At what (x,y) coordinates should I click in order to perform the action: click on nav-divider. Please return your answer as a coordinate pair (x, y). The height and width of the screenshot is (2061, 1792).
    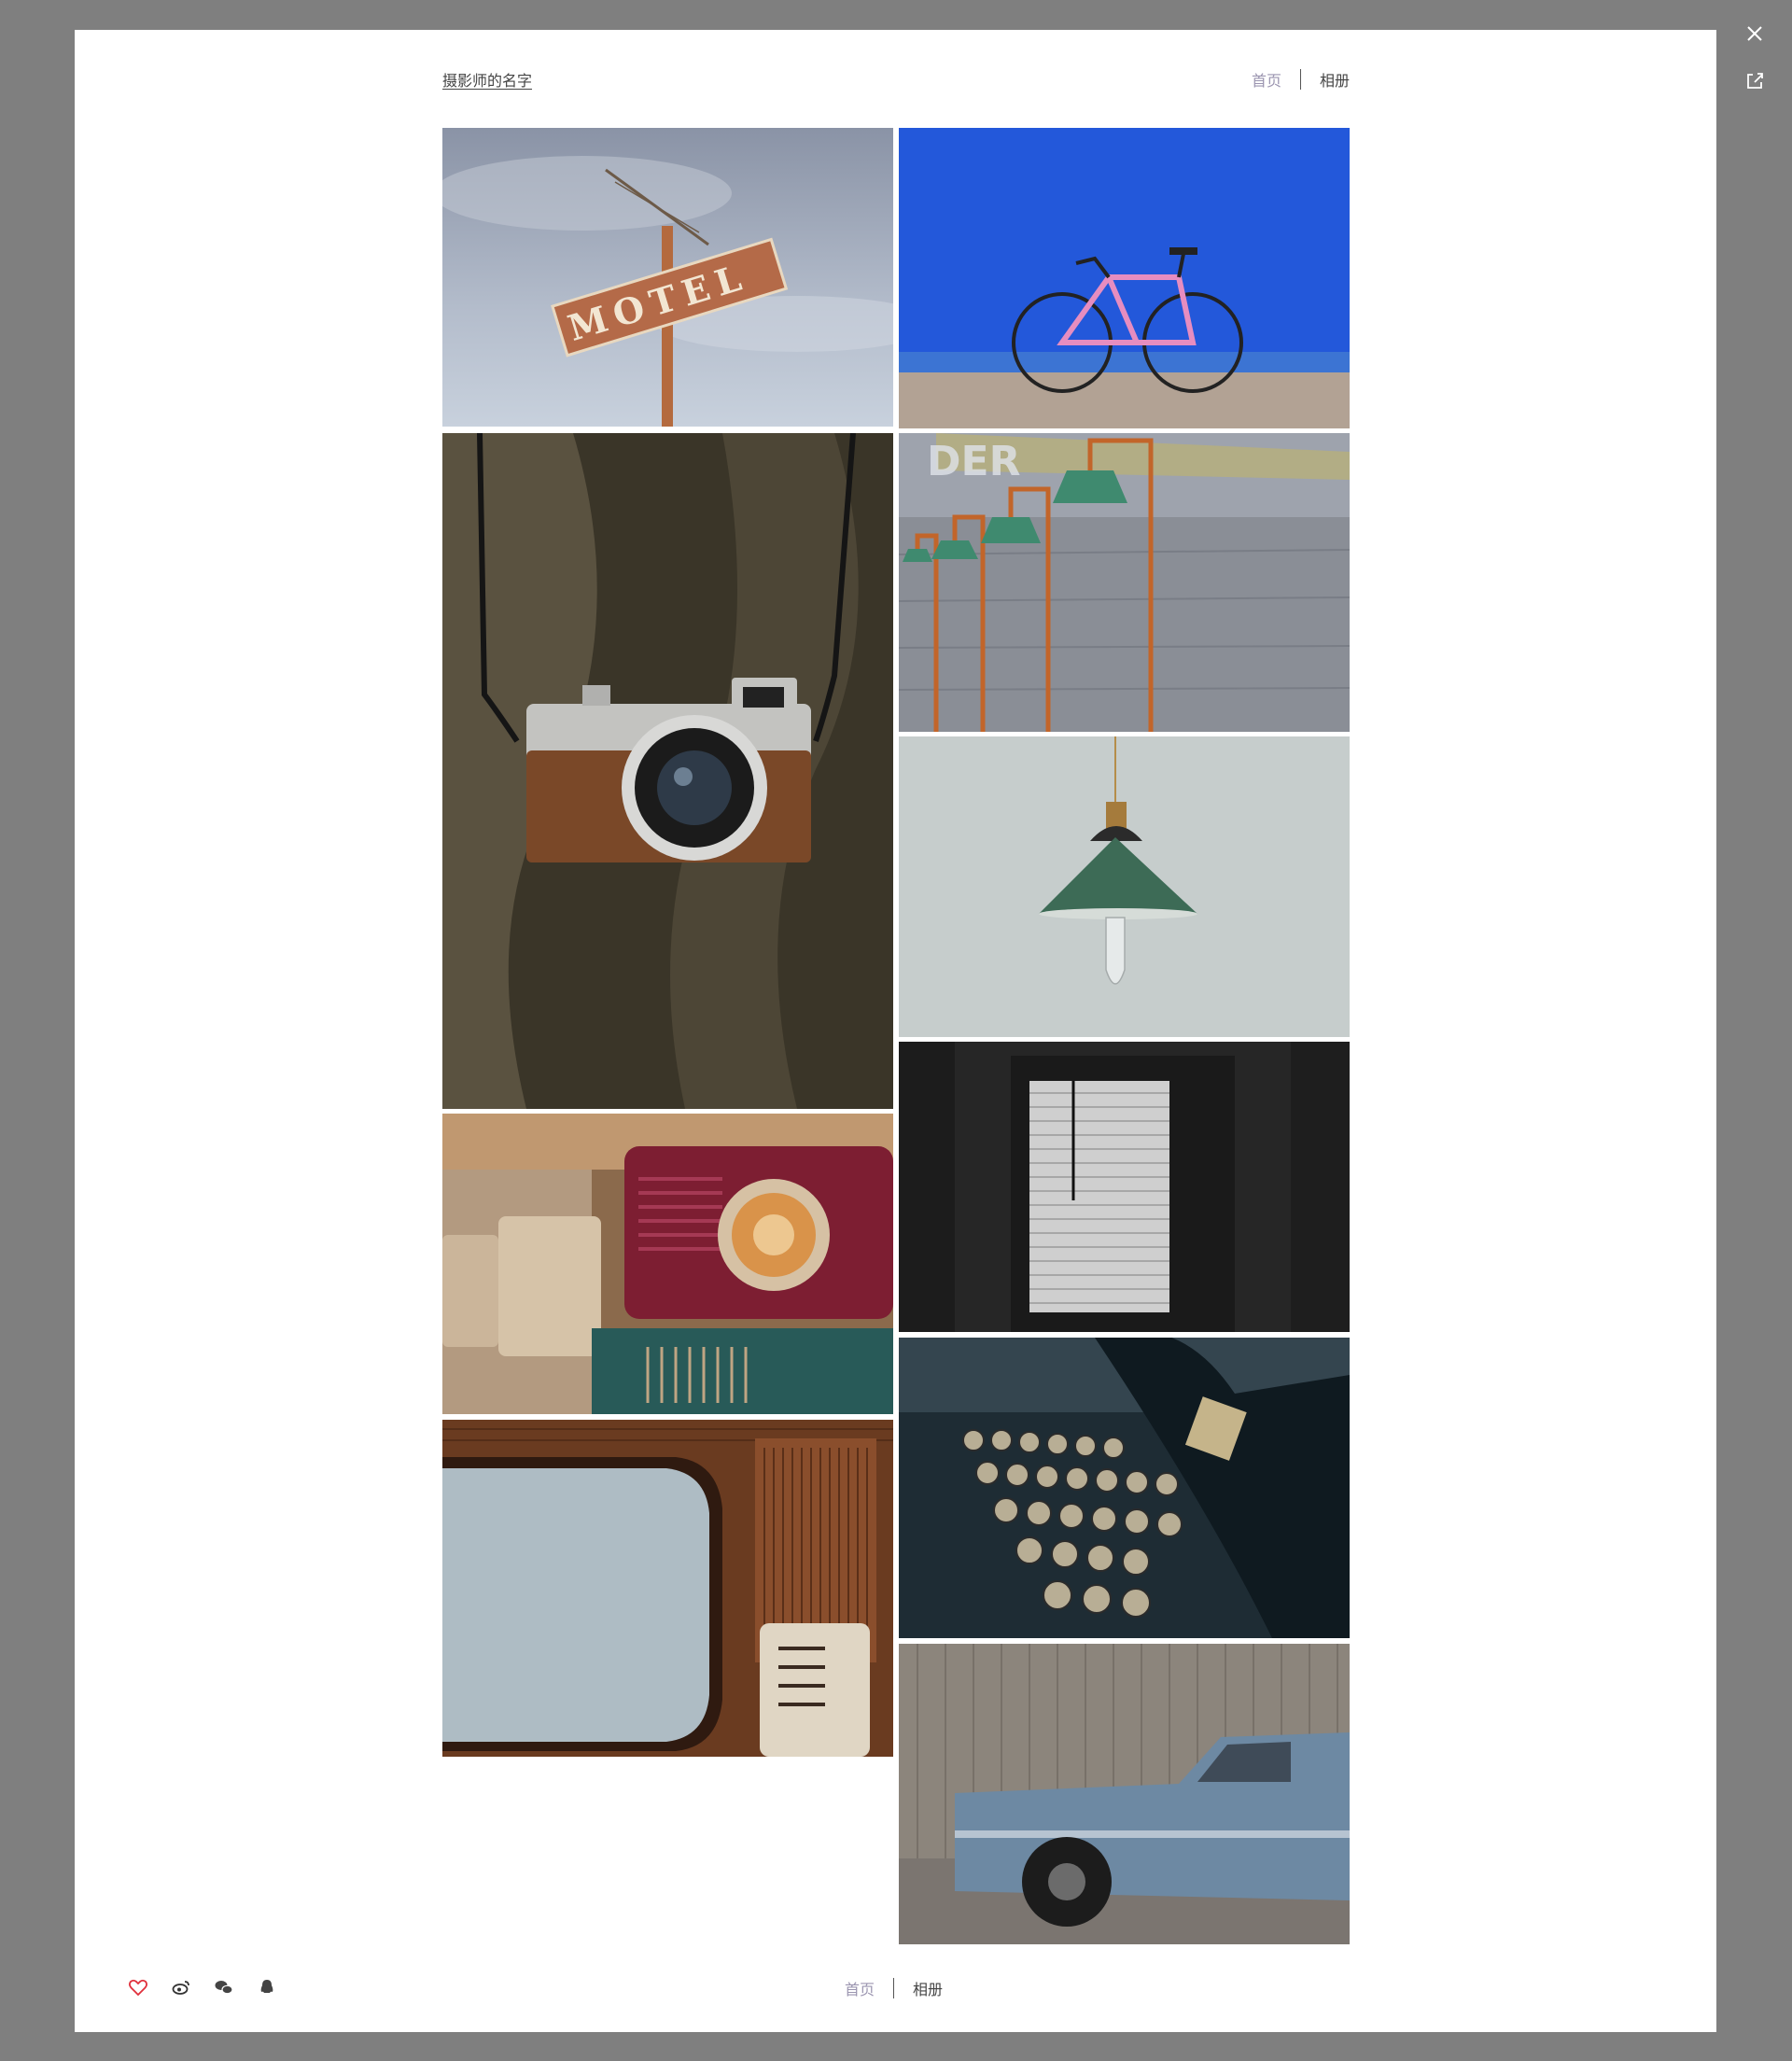
    Looking at the image, I should click on (1300, 79).